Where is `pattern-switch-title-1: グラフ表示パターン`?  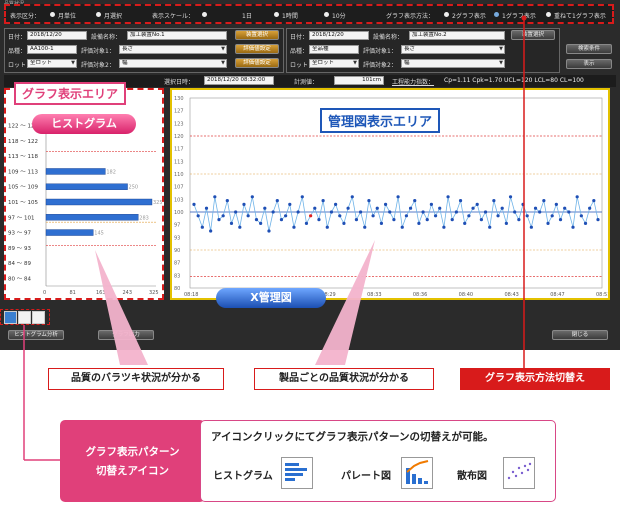 pattern-switch-title-1: グラフ表示パターン is located at coordinates (132, 452).